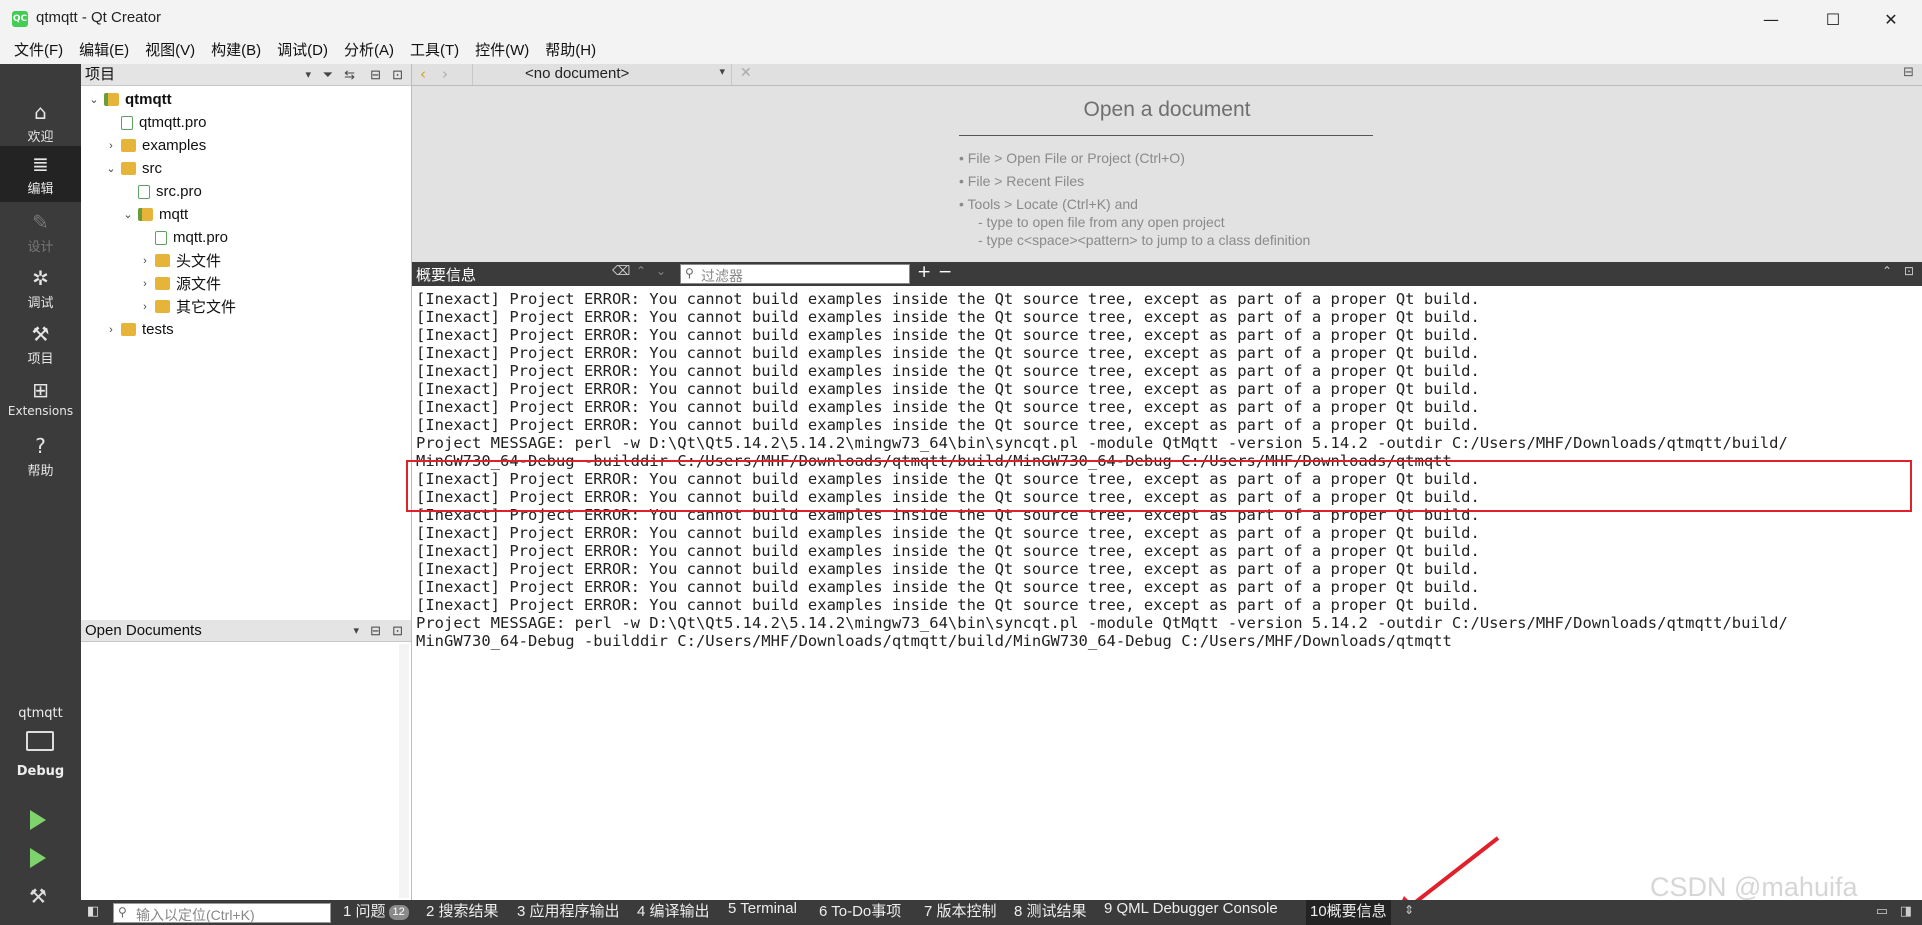  I want to click on tree-item: › 其它文件, so click(187, 306).